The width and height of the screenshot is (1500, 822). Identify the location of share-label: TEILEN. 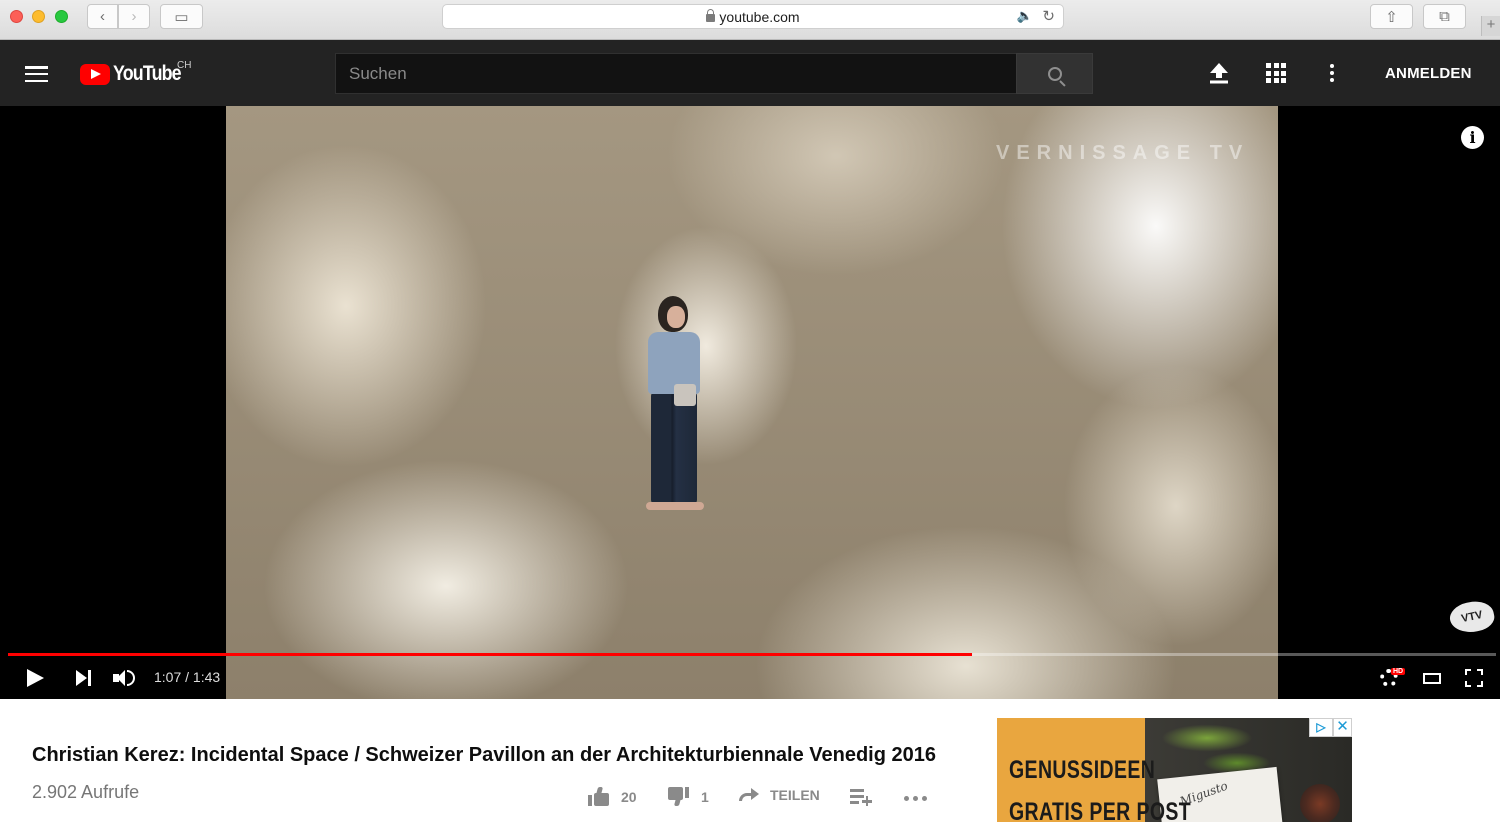
(795, 795).